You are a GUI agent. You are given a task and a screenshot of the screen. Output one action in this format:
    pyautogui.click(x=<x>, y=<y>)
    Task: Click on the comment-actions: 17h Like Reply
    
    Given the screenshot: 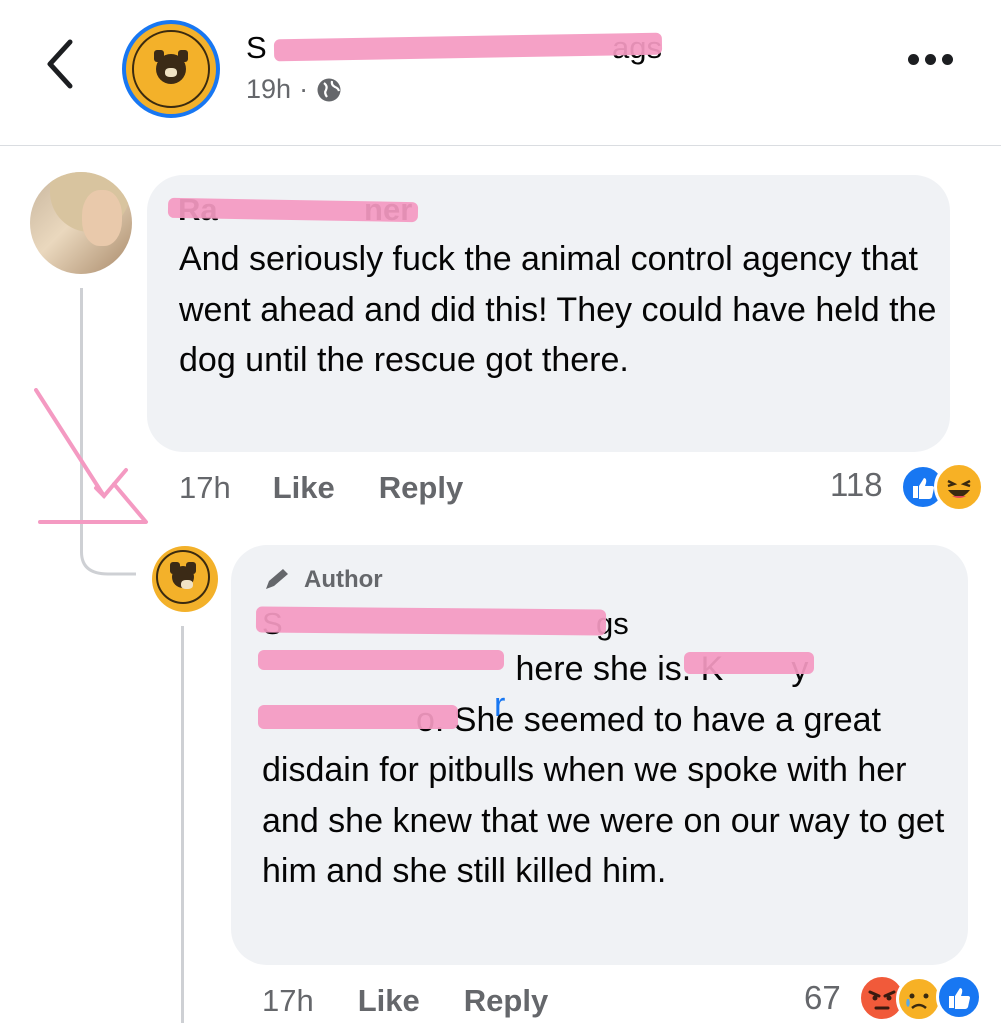 What is the action you would take?
    pyautogui.click(x=321, y=488)
    